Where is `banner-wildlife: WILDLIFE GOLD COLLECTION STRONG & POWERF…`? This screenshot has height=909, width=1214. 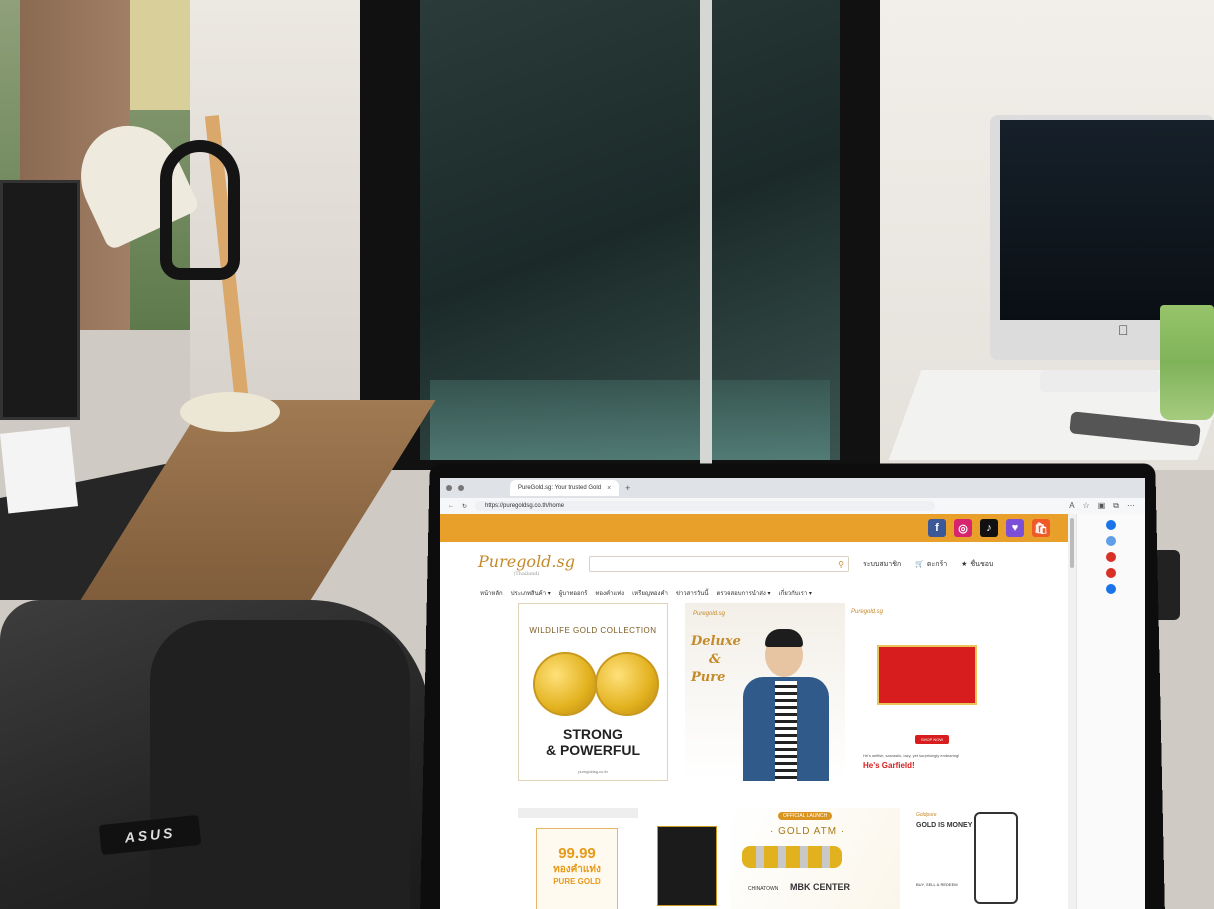
banner-wildlife: WILDLIFE GOLD COLLECTION STRONG & POWERF… is located at coordinates (593, 692).